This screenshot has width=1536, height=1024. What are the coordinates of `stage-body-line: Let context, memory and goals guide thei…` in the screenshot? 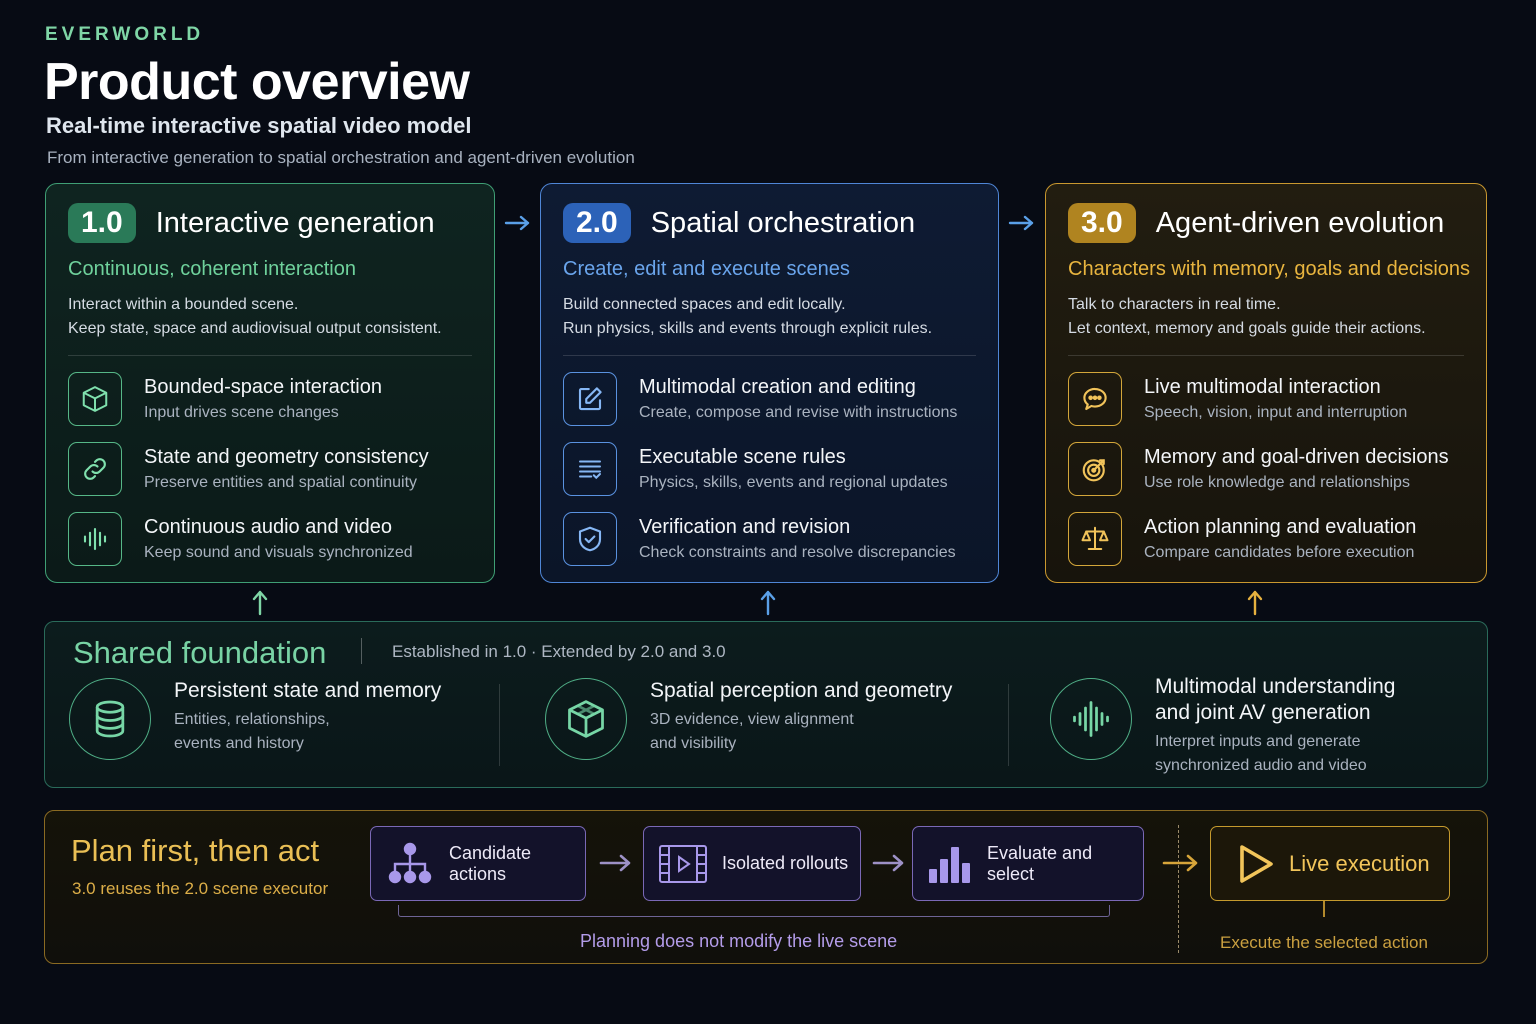 It's located at (1247, 328).